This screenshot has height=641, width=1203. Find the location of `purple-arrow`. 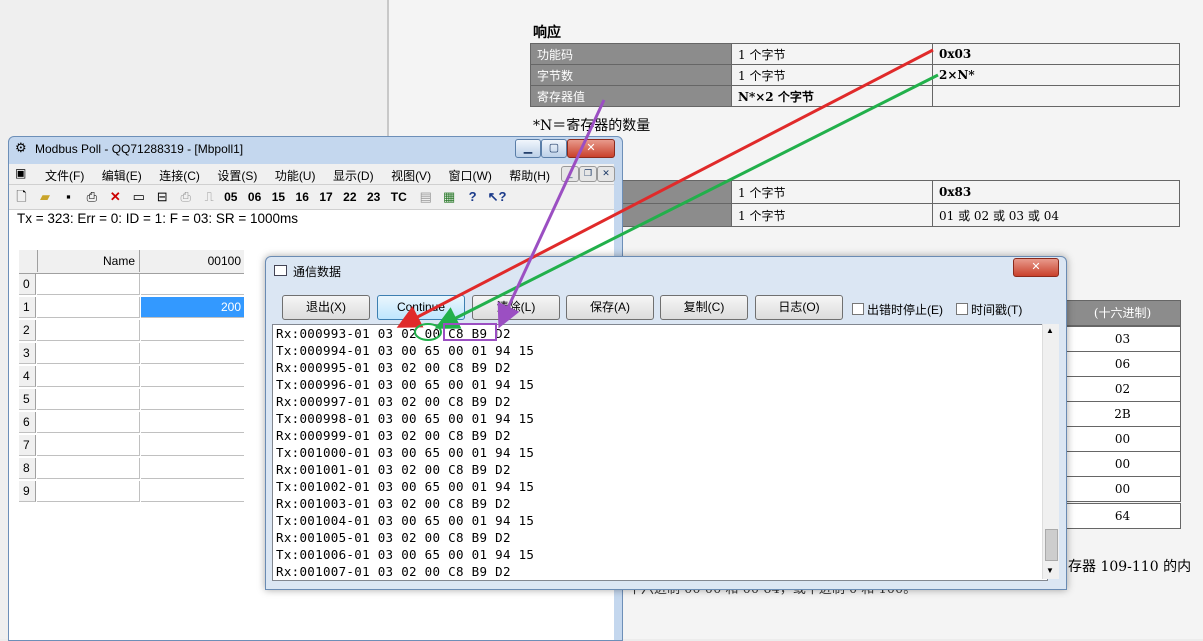

purple-arrow is located at coordinates (551, 214).